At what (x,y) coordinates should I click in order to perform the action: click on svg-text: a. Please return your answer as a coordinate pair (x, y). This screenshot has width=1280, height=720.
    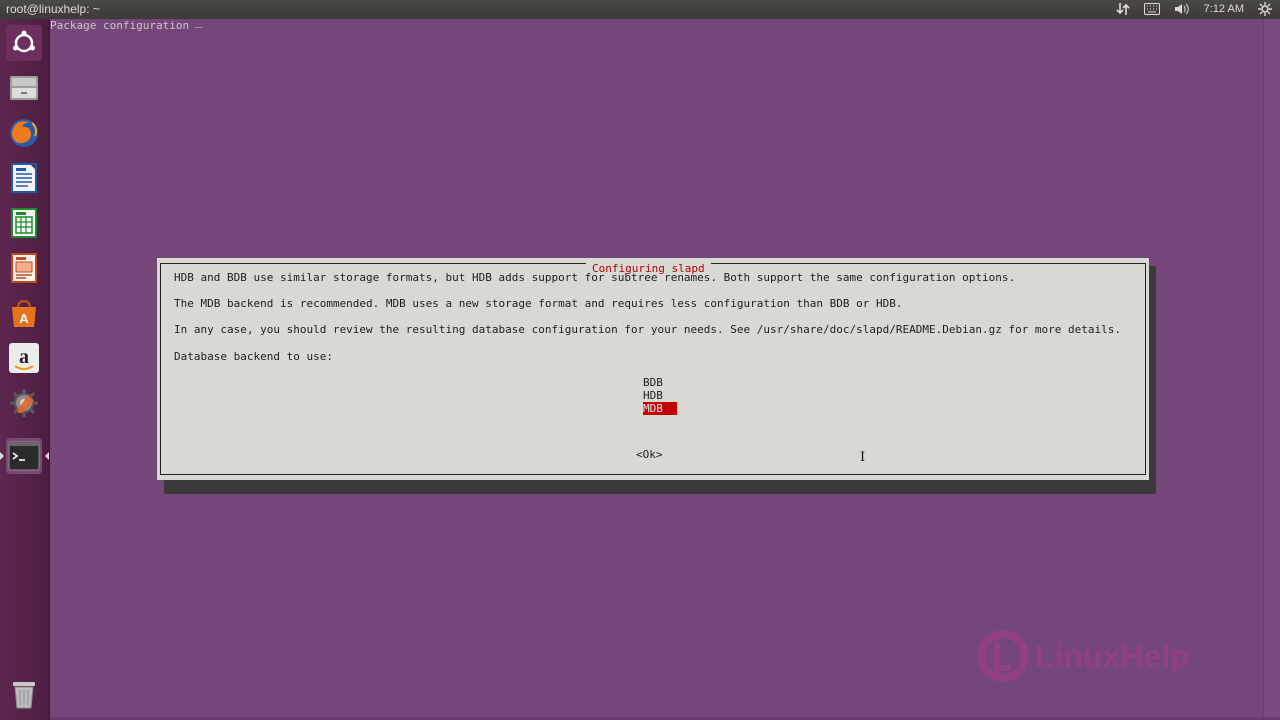
    Looking at the image, I should click on (24, 357).